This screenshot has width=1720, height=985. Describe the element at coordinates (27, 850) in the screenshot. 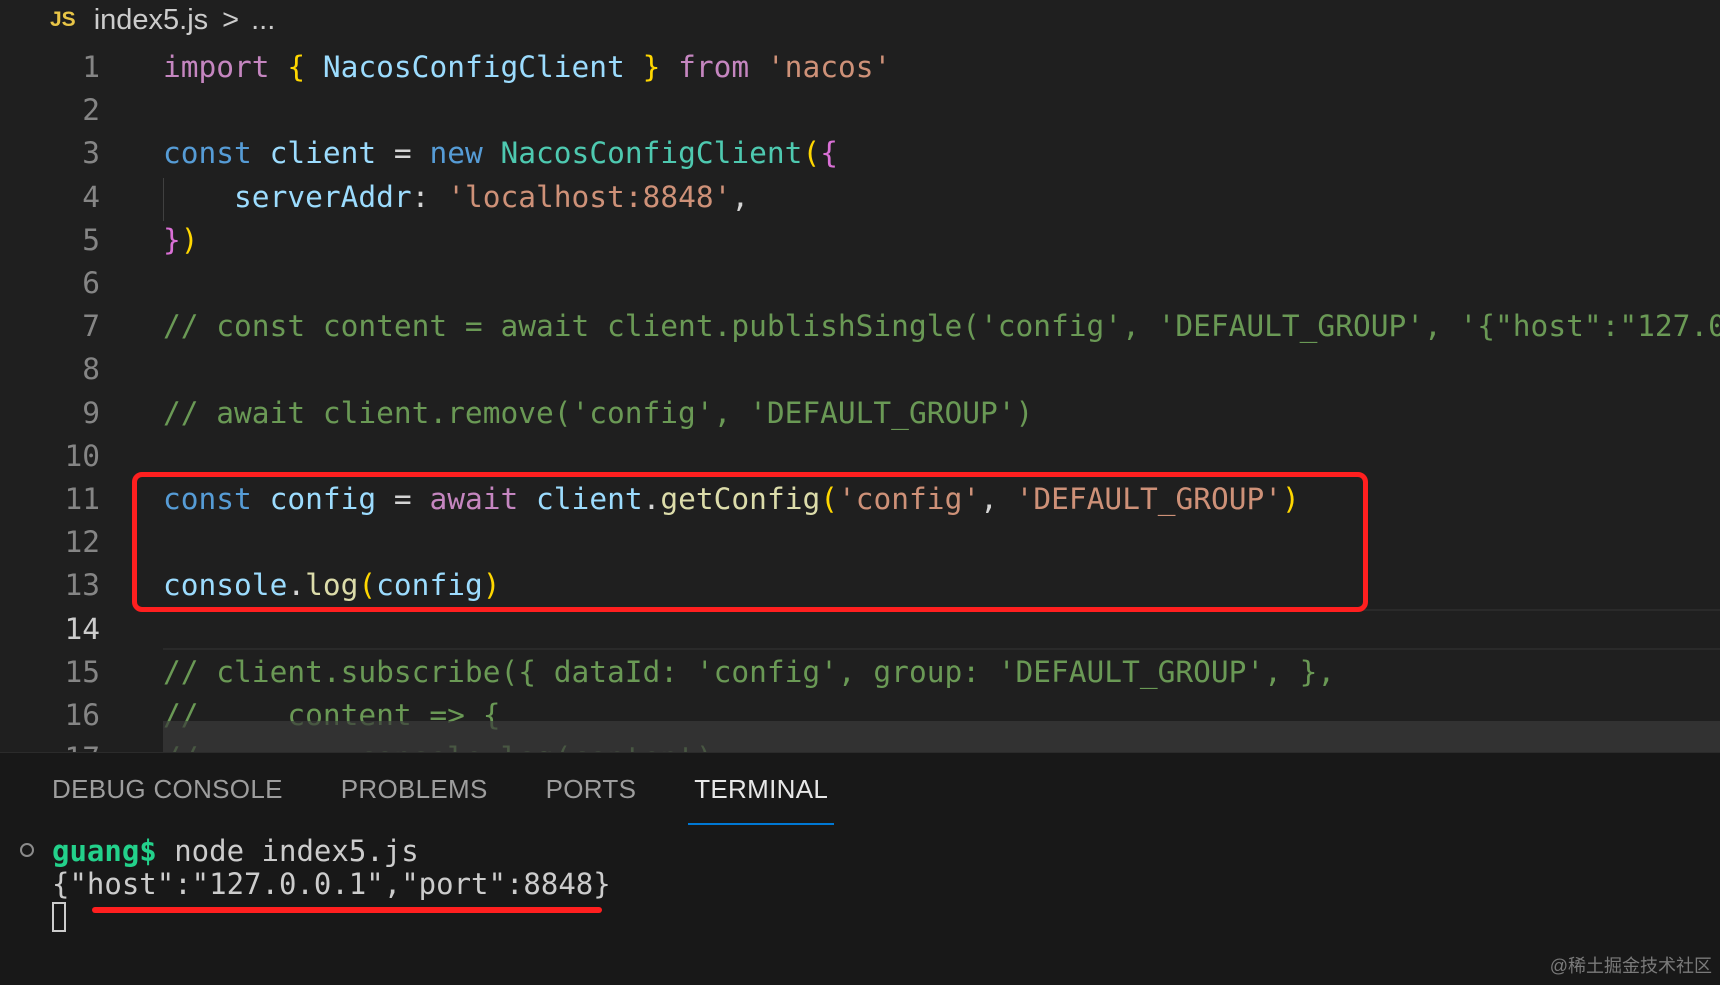

I see `command-status-icon` at that location.